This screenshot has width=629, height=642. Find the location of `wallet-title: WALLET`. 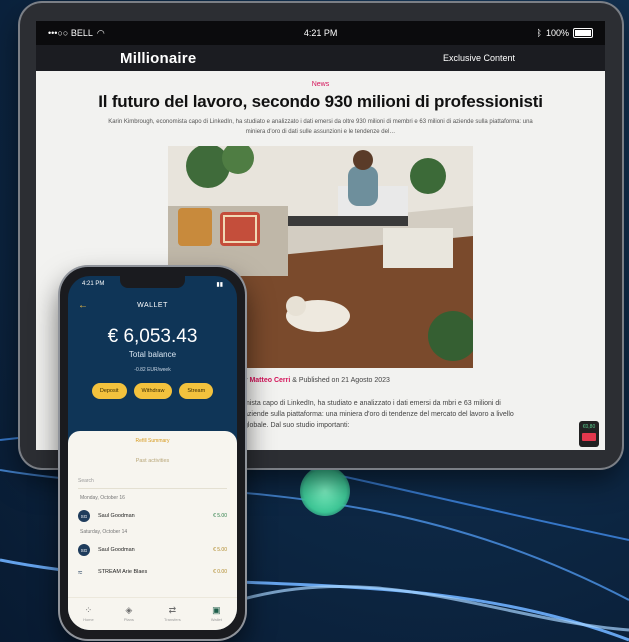

wallet-title: WALLET is located at coordinates (152, 305).